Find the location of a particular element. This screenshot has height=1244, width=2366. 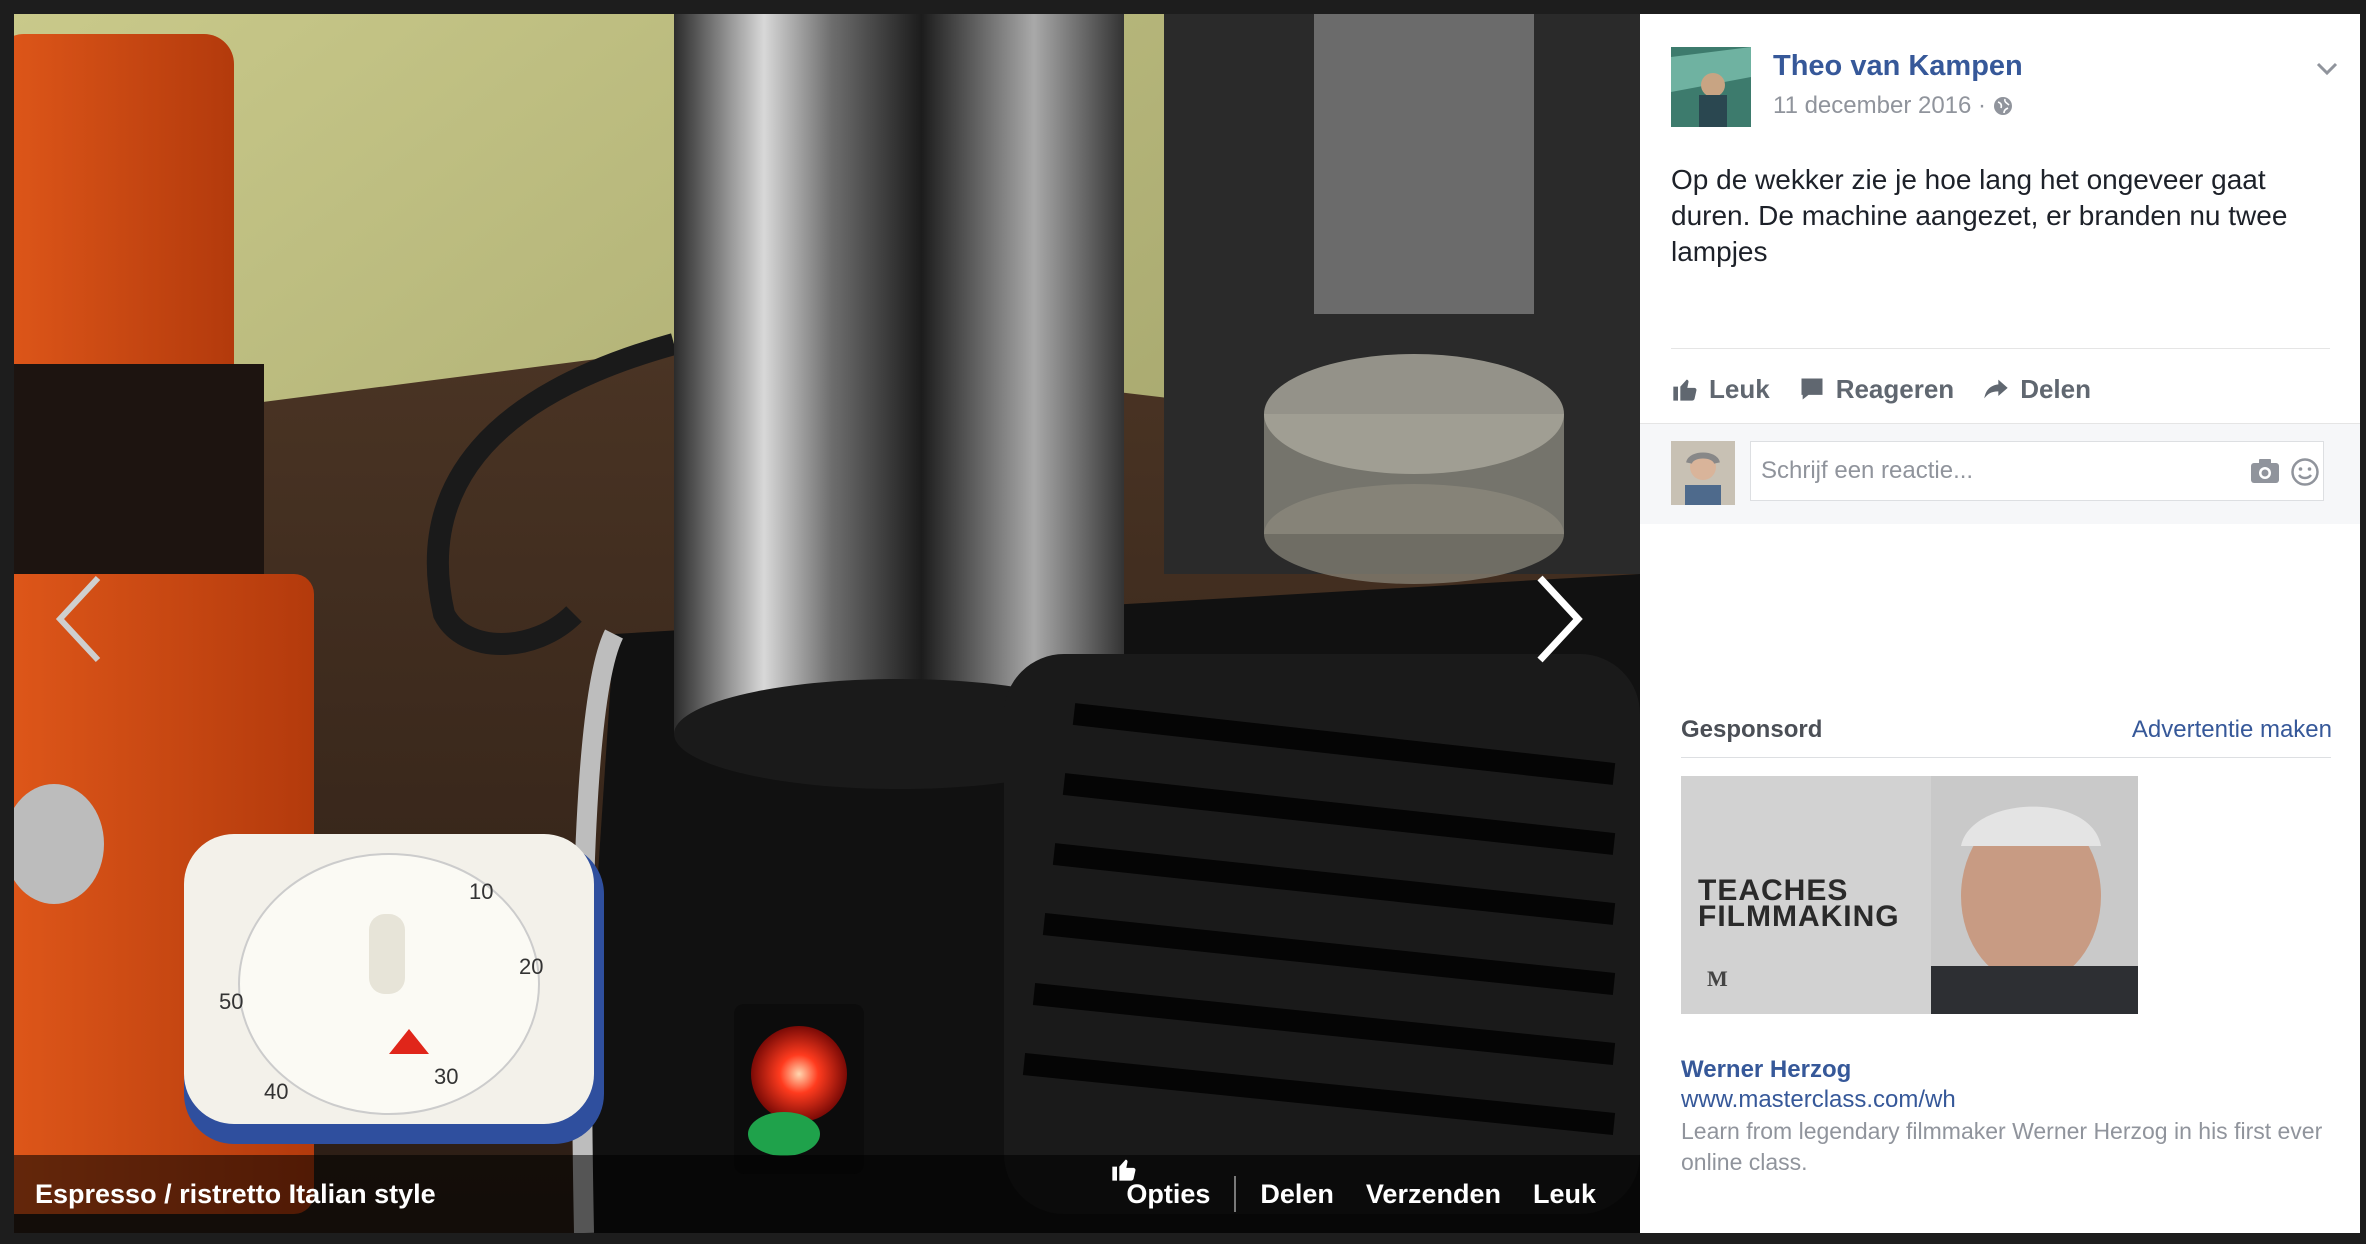

comment-button: Reageren is located at coordinates (1876, 389).